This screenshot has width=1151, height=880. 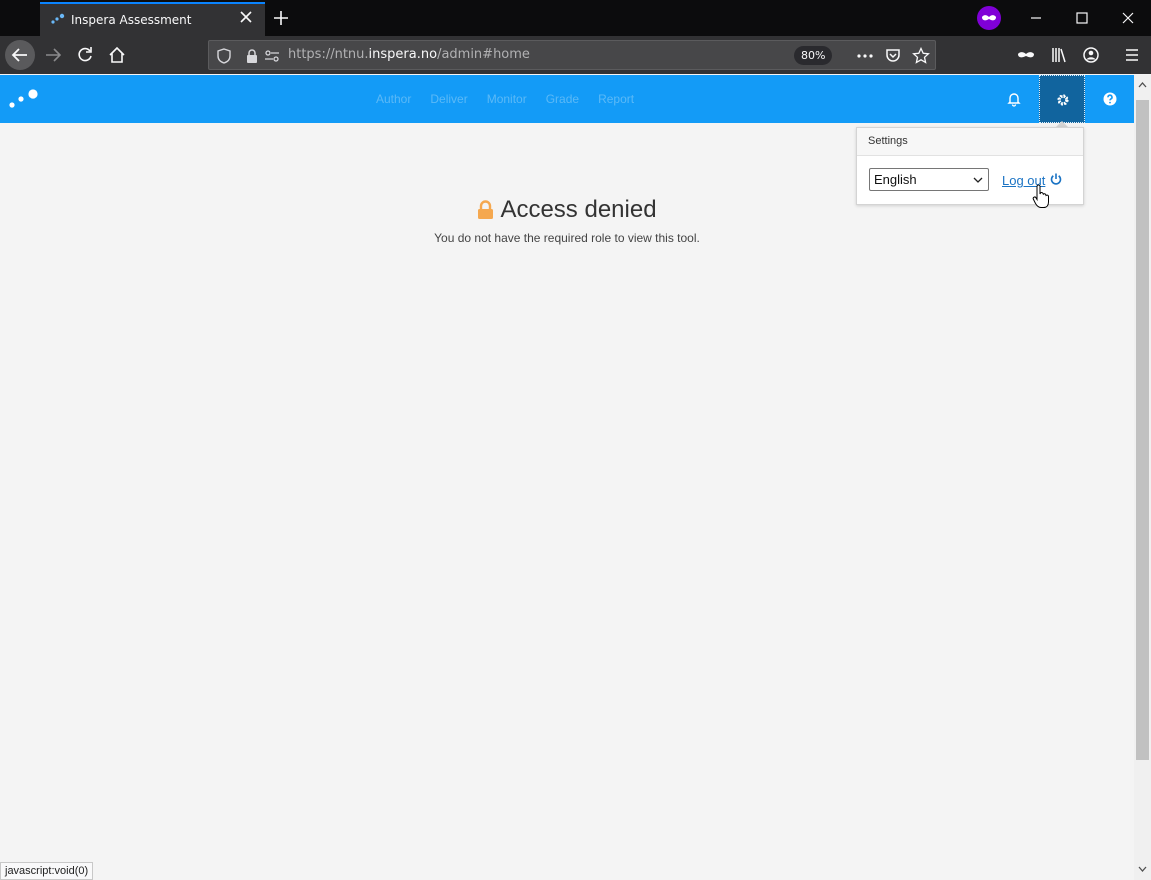 I want to click on close-window-icon, so click(x=1128, y=18).